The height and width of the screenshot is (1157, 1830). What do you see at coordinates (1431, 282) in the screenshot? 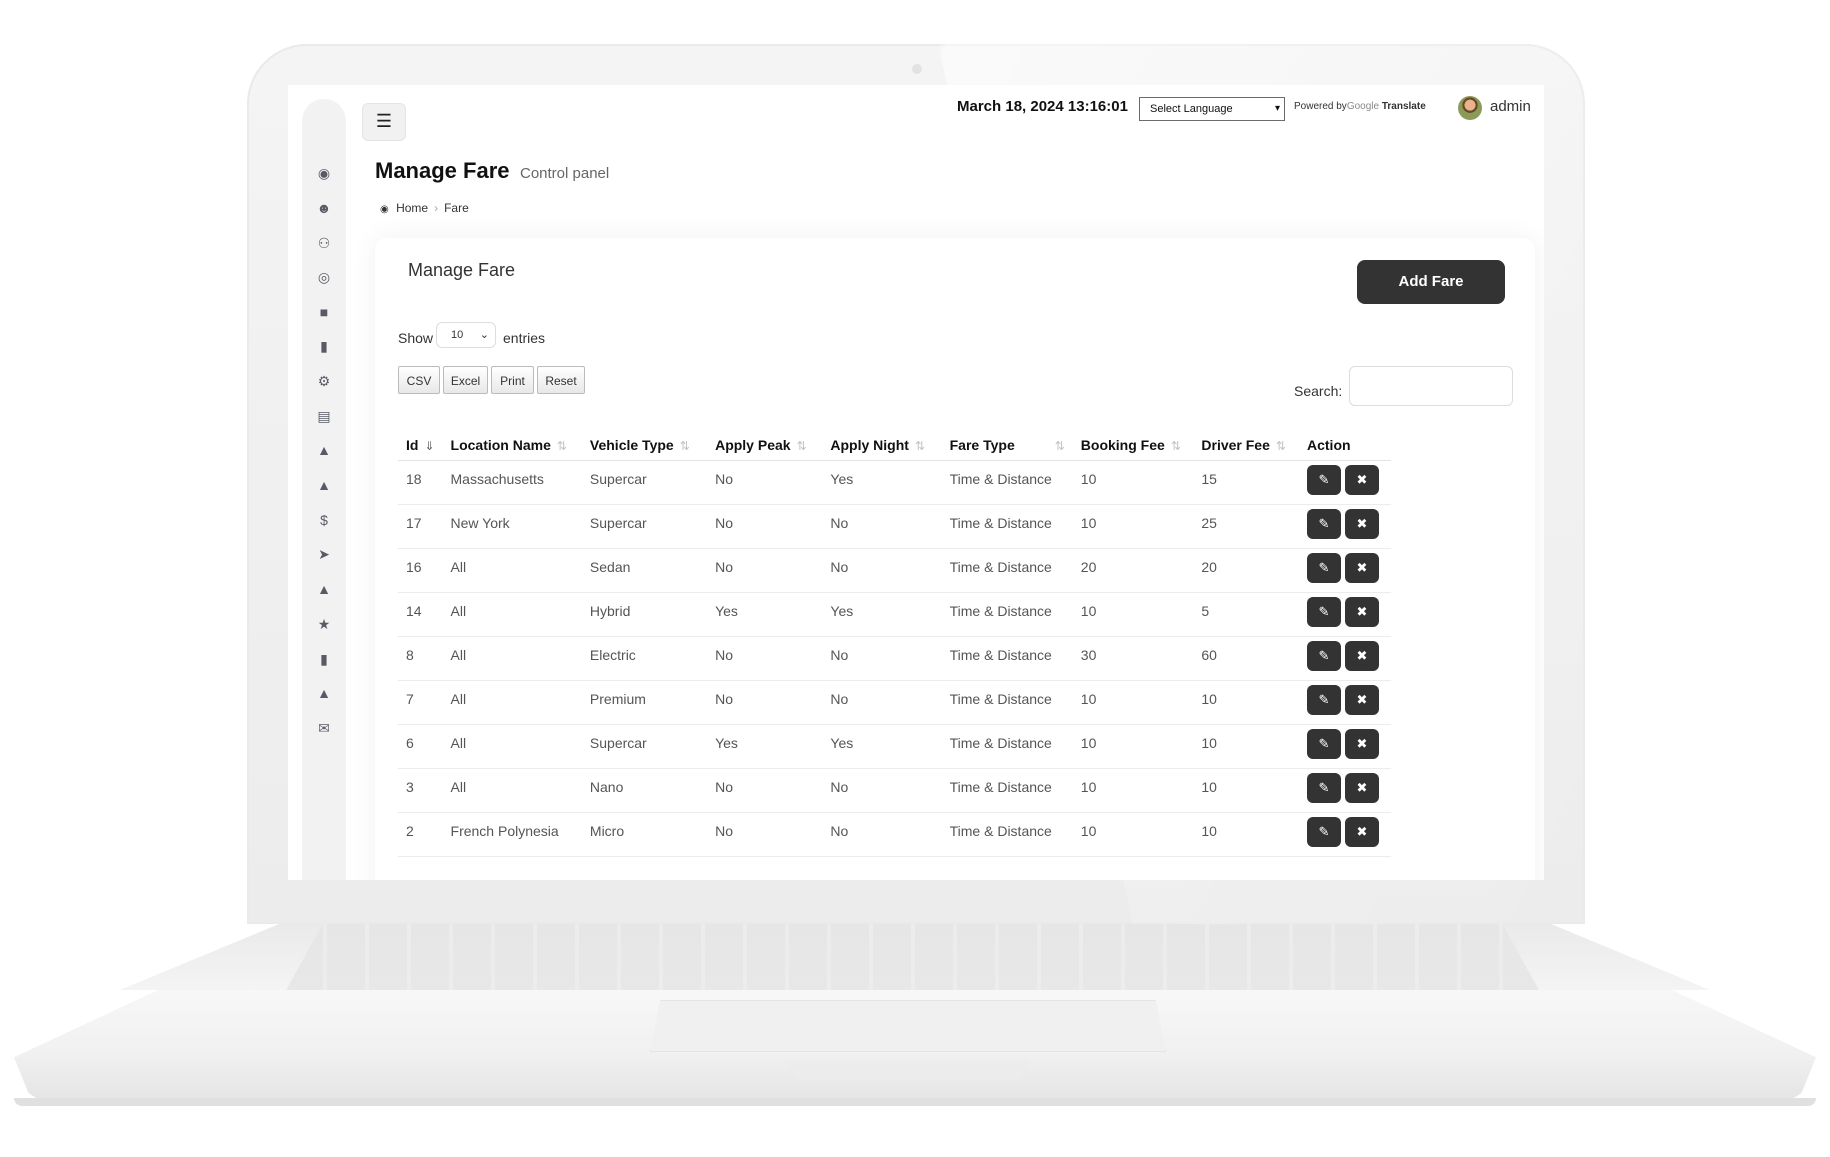
I see `add-fare-button: Add Fare` at bounding box center [1431, 282].